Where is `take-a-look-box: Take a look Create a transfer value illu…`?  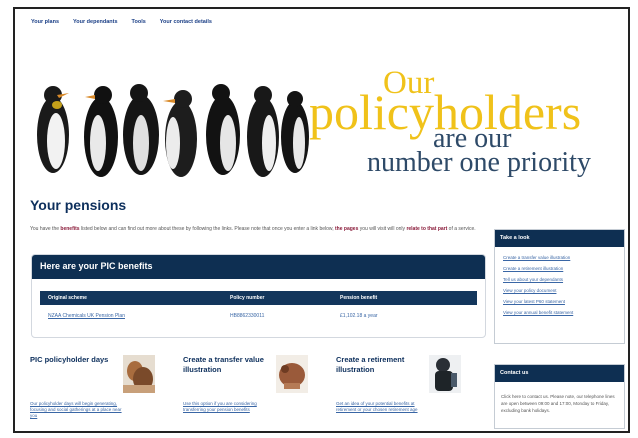
take-a-look-box: Take a look Create a transfer value illu… is located at coordinates (559, 286).